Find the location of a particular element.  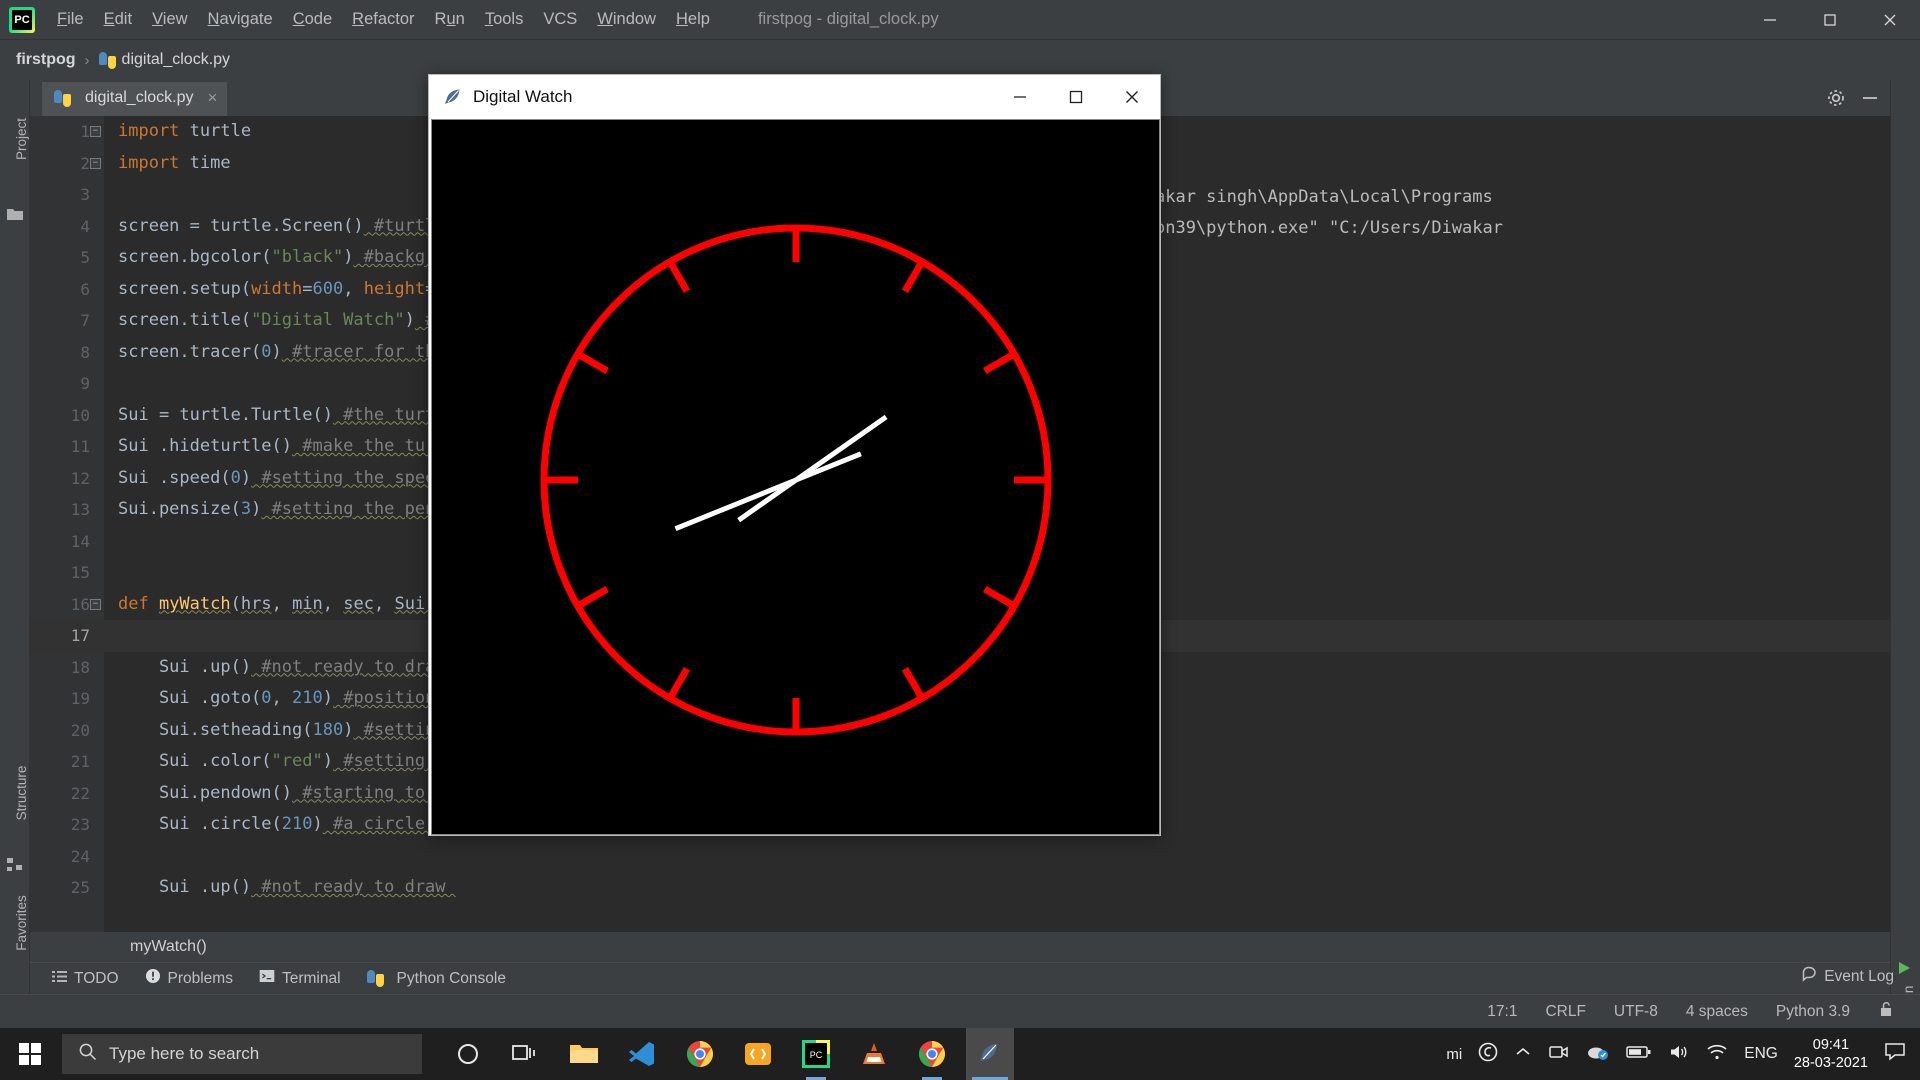

menu-item-help: Help is located at coordinates (693, 19).